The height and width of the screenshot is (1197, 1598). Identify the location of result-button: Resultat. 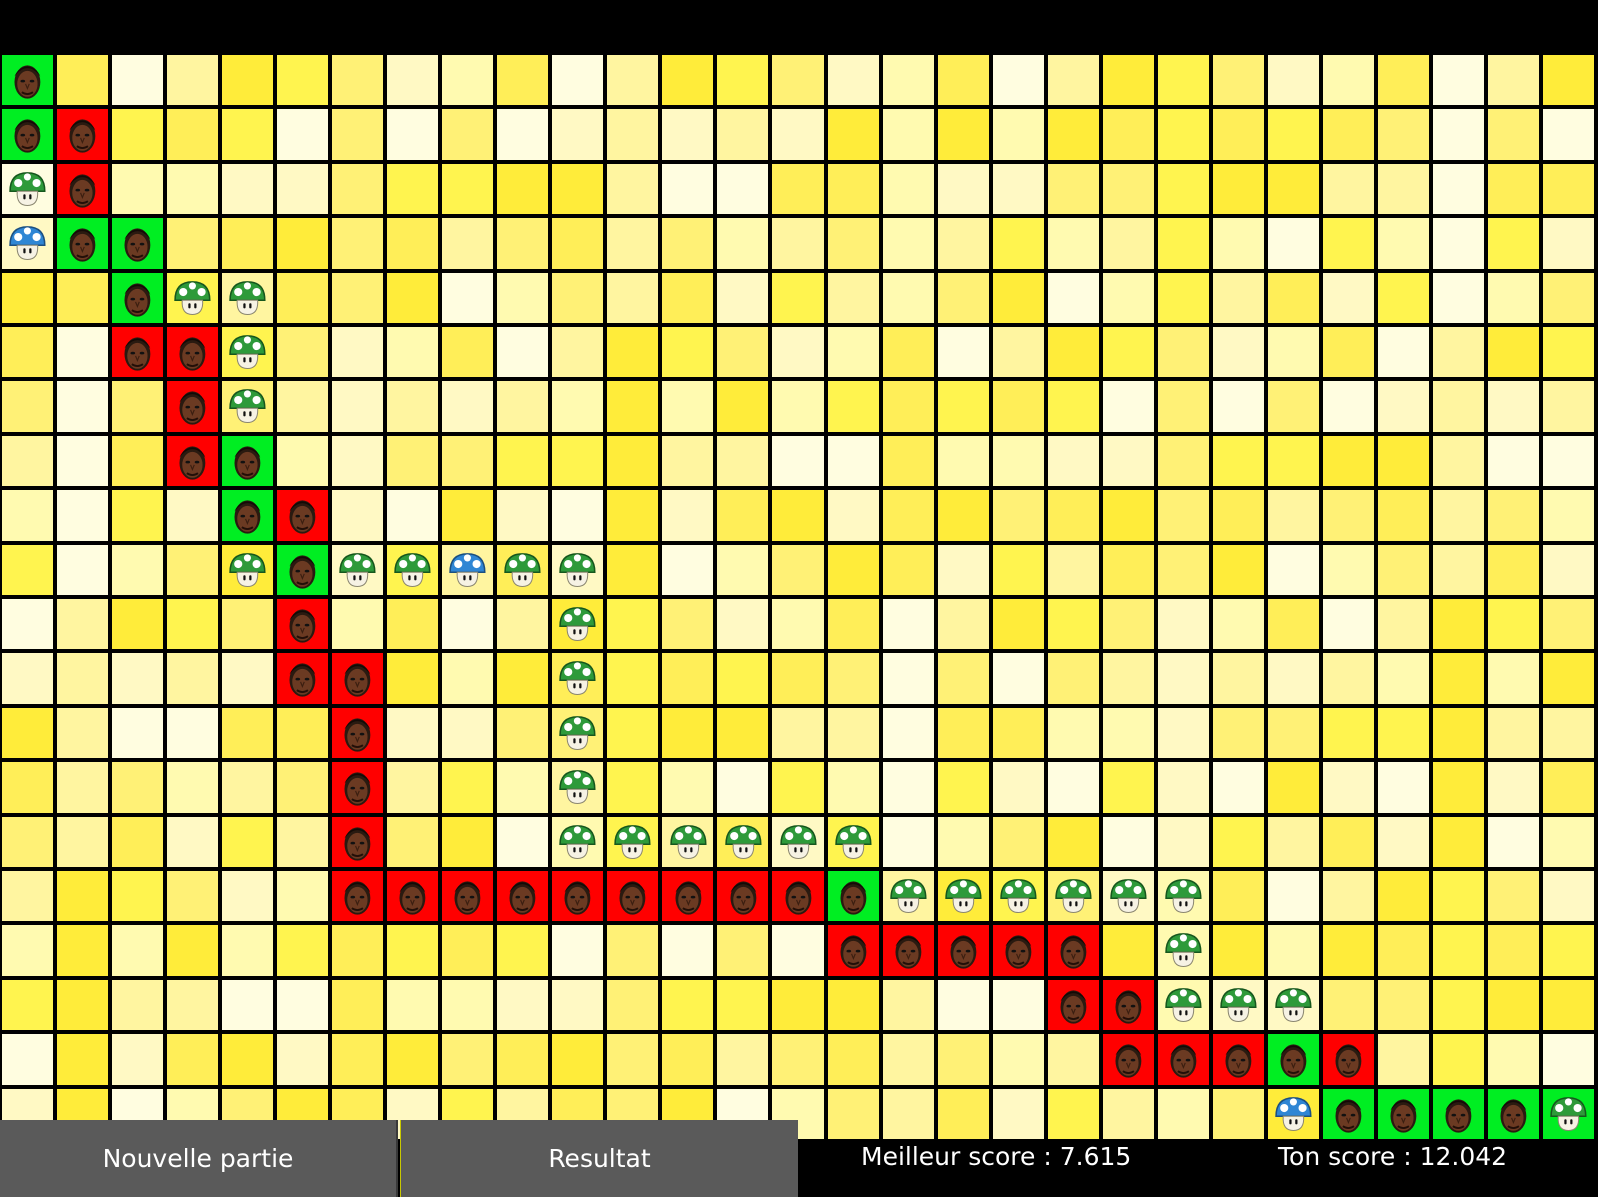
(599, 1158).